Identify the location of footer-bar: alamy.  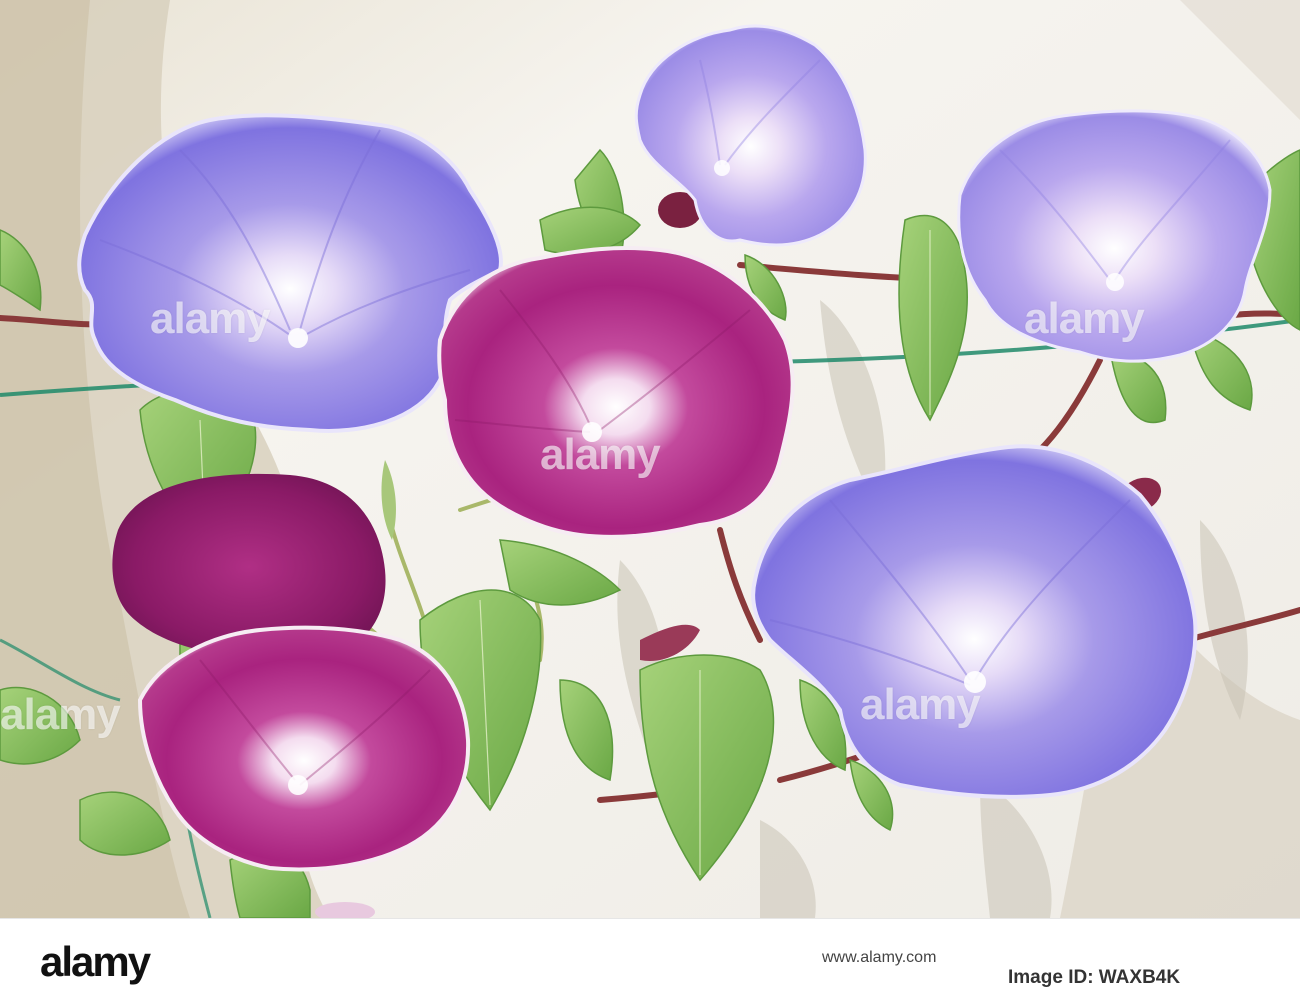
(650, 963).